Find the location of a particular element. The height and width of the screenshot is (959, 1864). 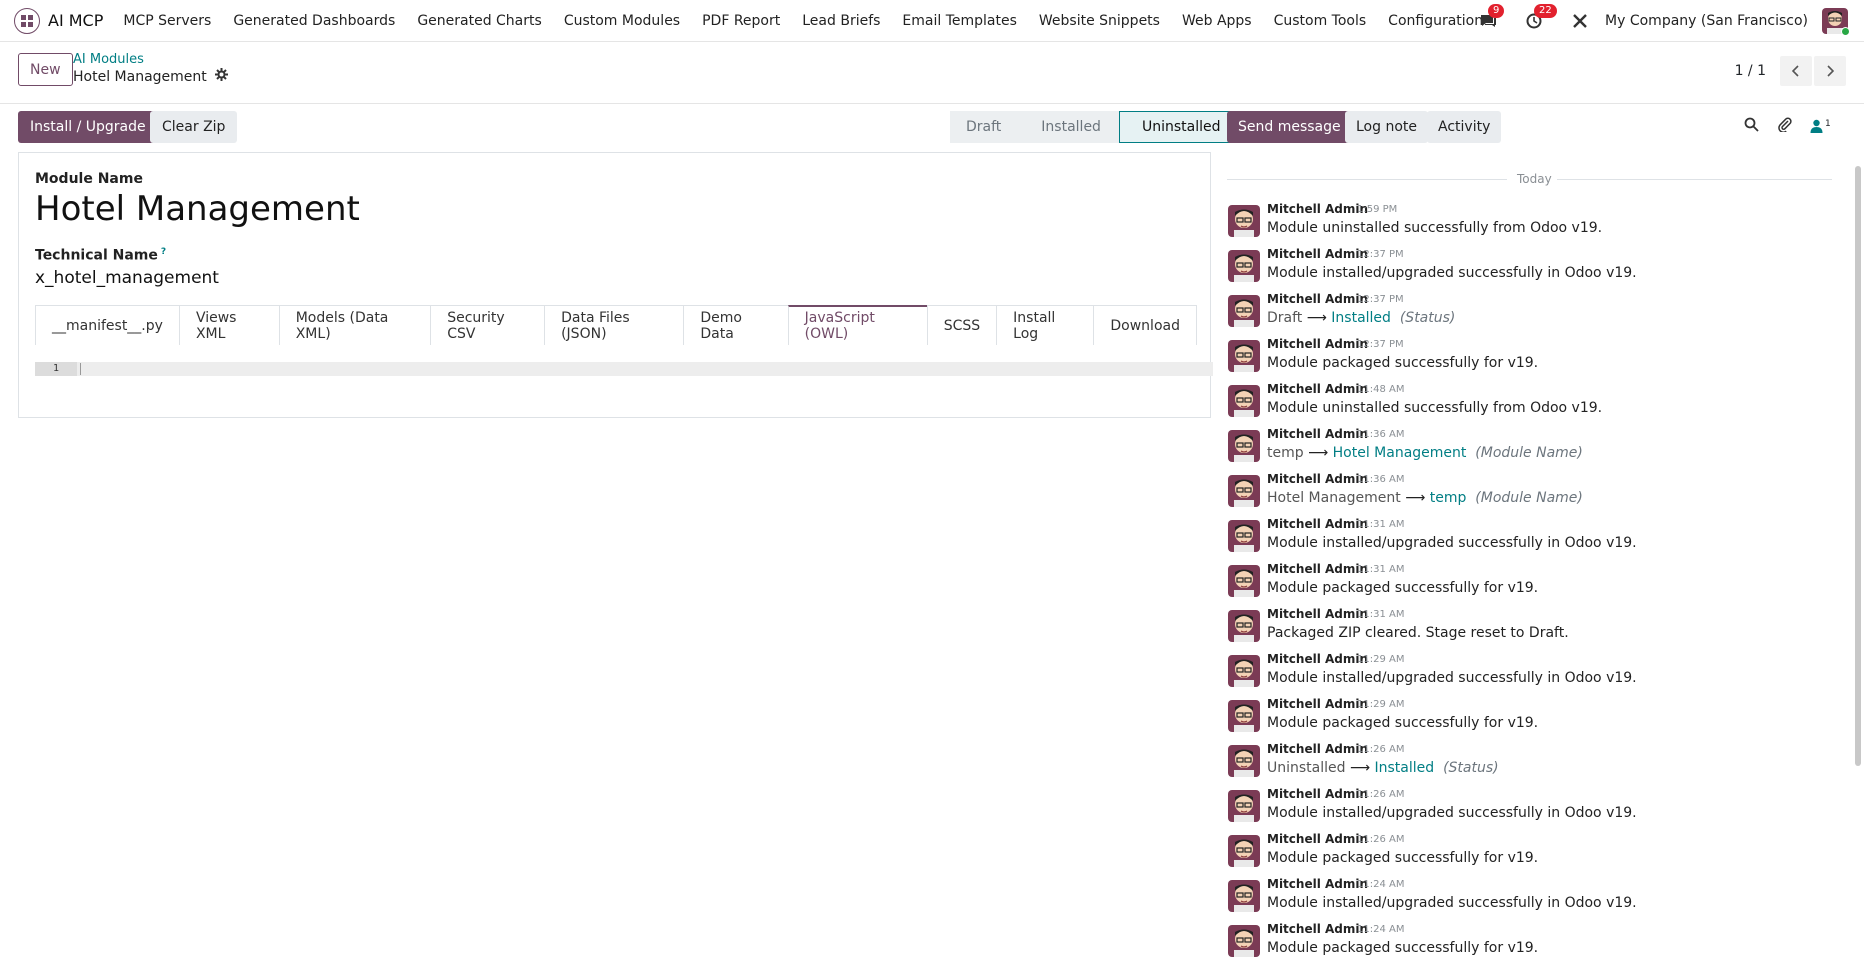

menu-generated-dashboards: Generated Dashboards is located at coordinates (314, 21).